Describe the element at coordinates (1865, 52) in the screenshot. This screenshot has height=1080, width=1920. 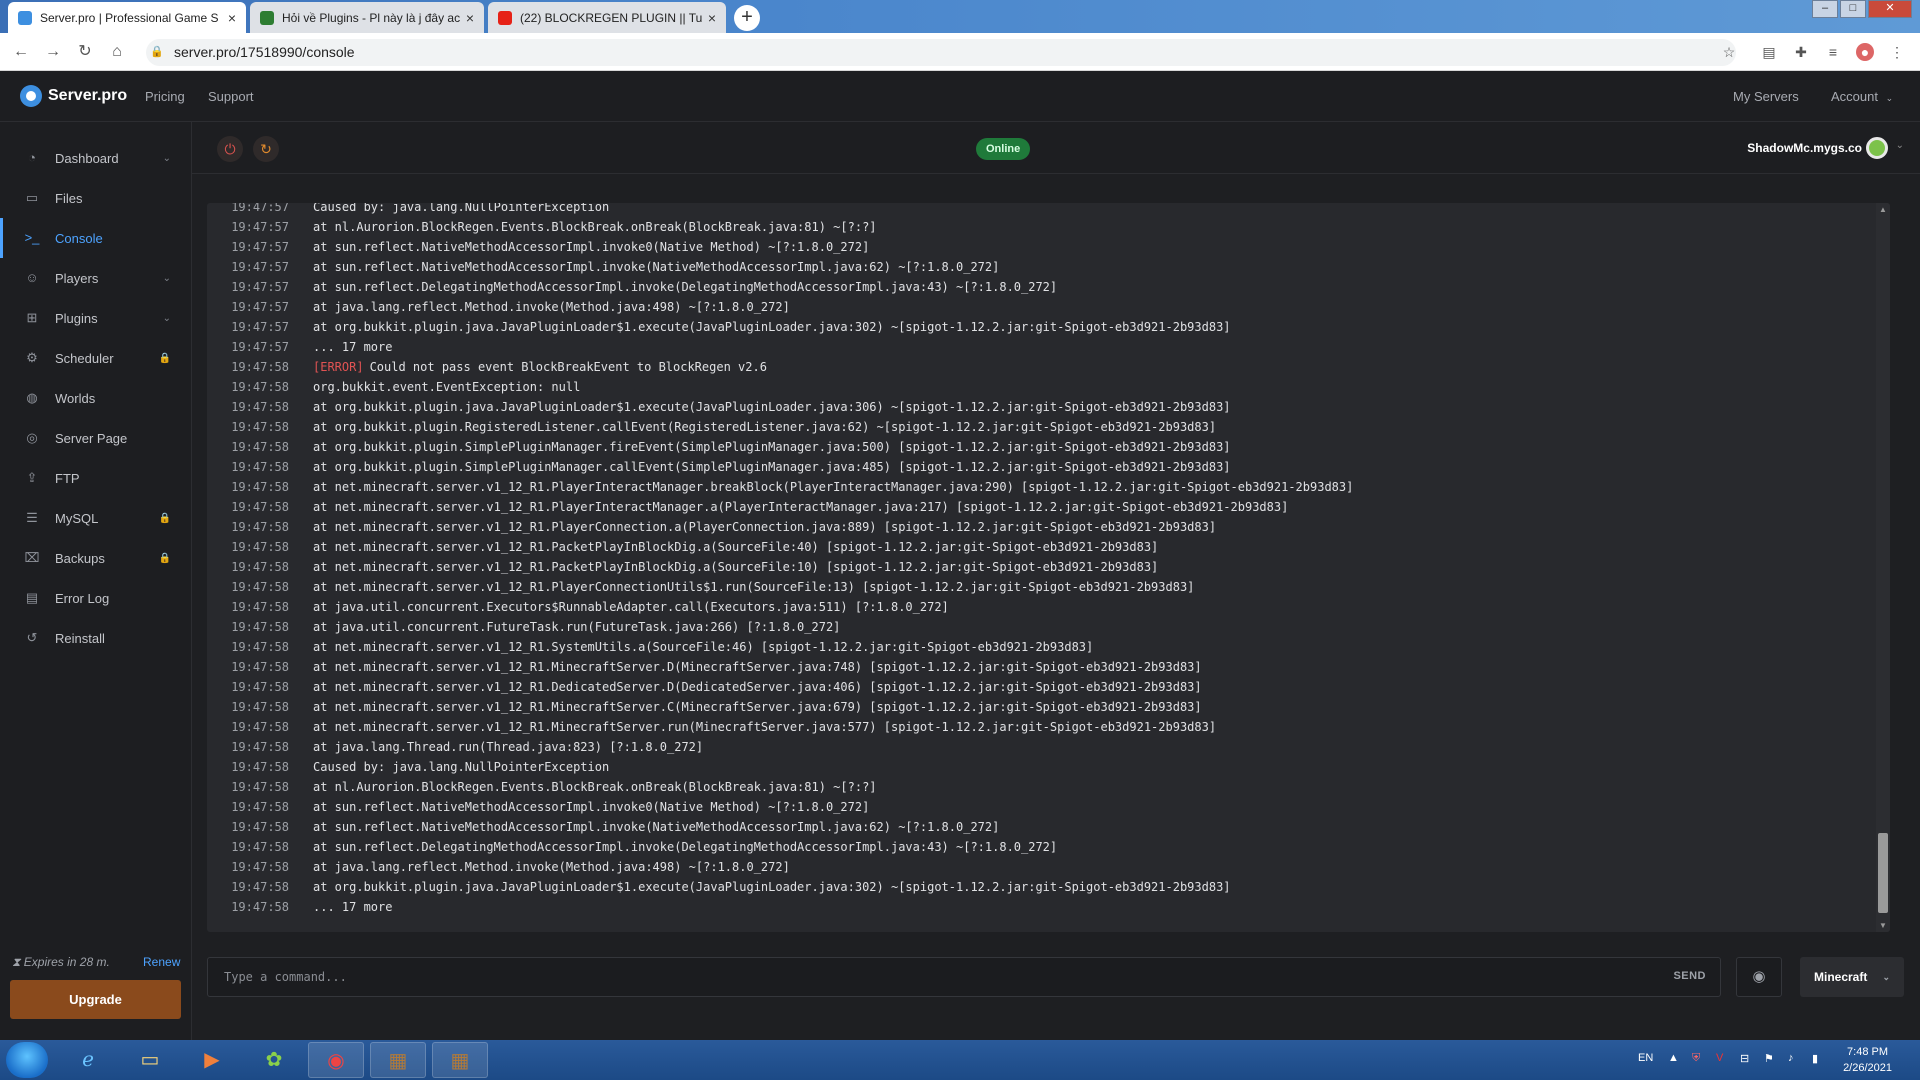
I see `profile-avatar-icon: ●` at that location.